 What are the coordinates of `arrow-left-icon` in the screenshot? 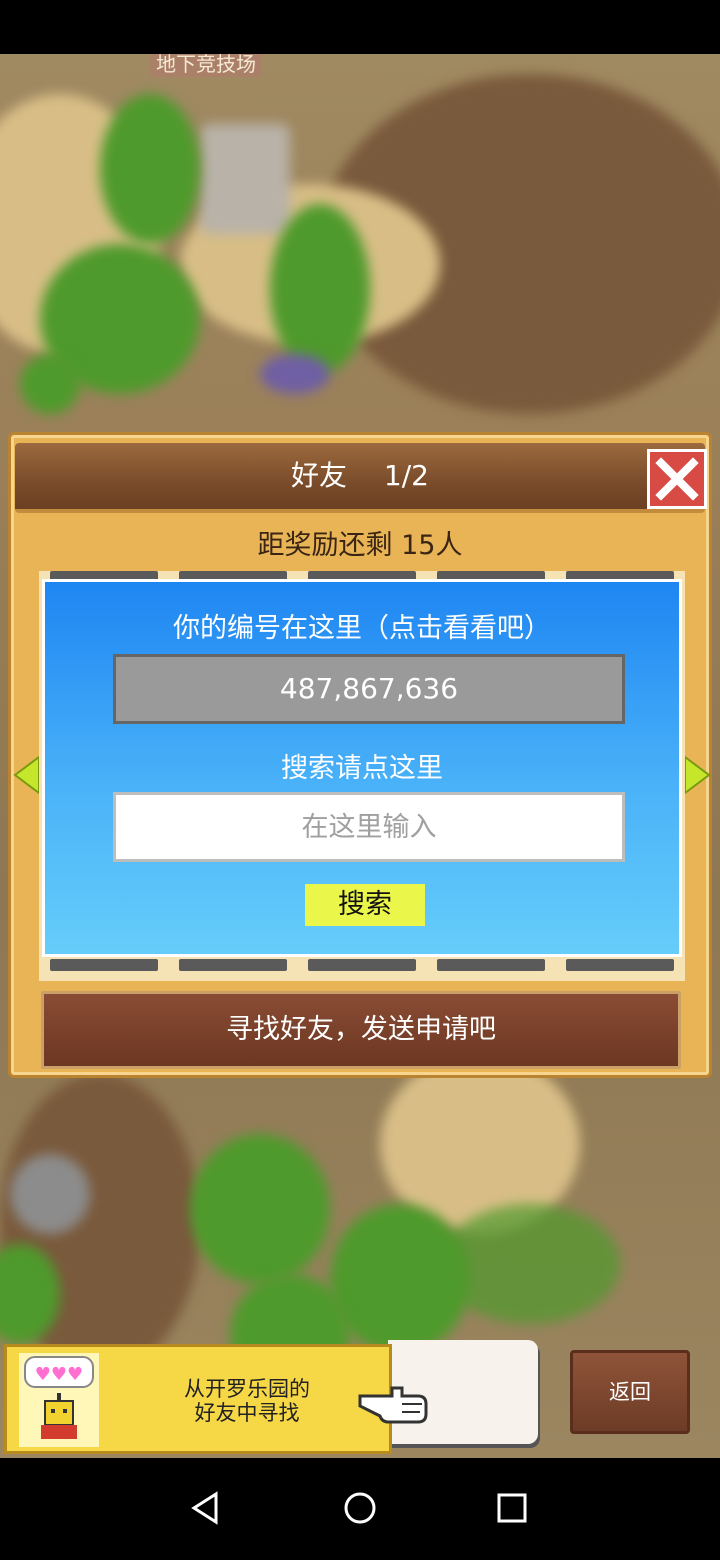 It's located at (27, 775).